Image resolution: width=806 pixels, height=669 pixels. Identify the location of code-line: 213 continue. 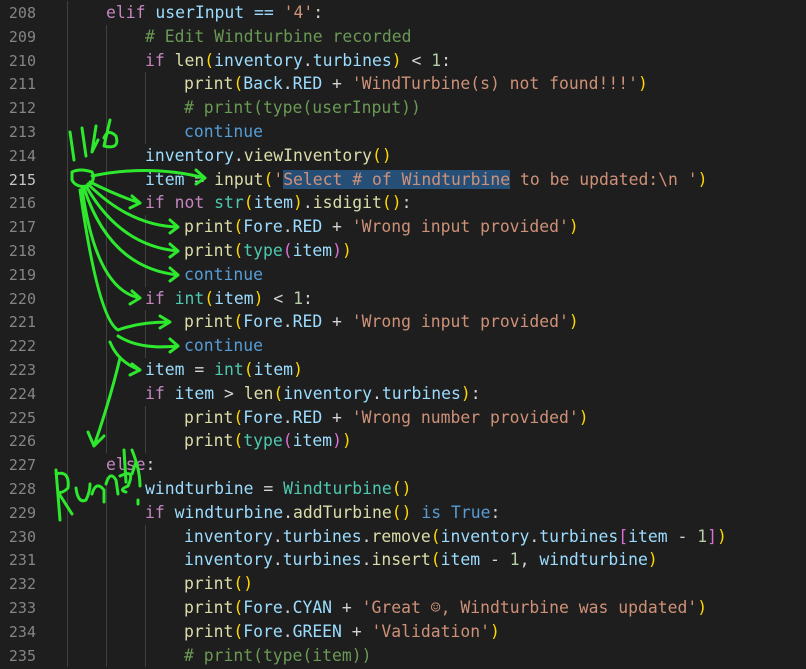
(403, 132).